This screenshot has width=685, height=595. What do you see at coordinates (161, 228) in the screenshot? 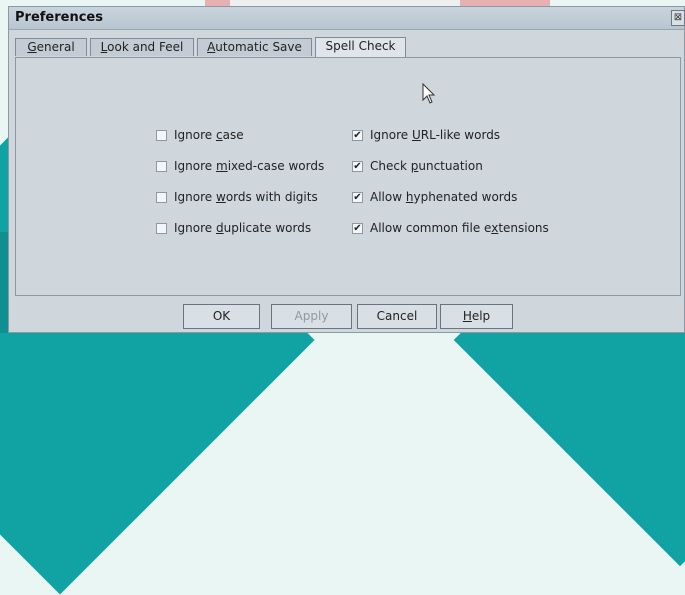
I see `ignore-duplicate-checkbox` at bounding box center [161, 228].